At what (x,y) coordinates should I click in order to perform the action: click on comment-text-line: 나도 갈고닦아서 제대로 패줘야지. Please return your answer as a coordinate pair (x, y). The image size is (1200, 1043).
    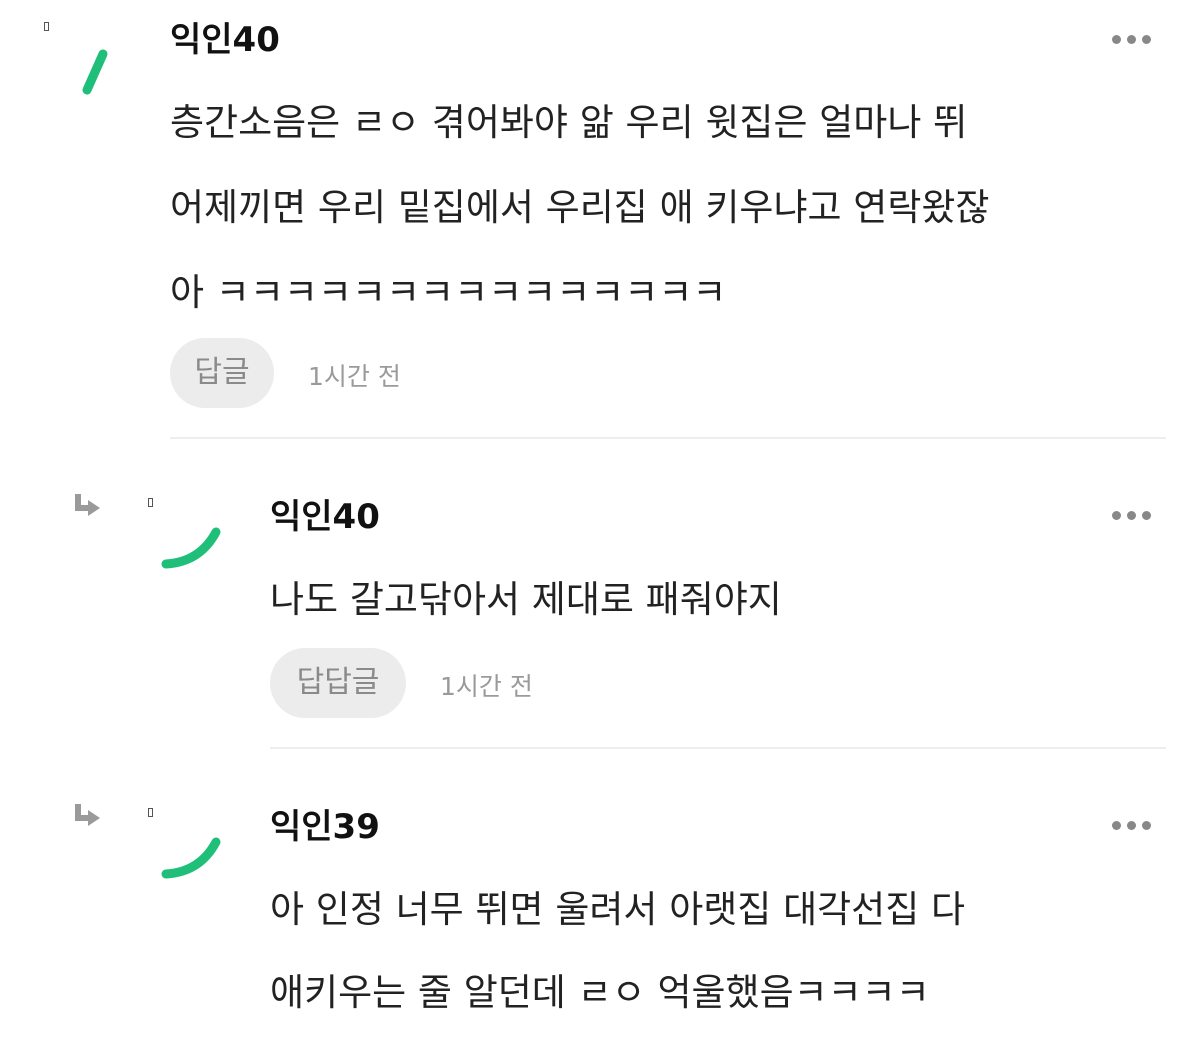
    Looking at the image, I should click on (526, 599).